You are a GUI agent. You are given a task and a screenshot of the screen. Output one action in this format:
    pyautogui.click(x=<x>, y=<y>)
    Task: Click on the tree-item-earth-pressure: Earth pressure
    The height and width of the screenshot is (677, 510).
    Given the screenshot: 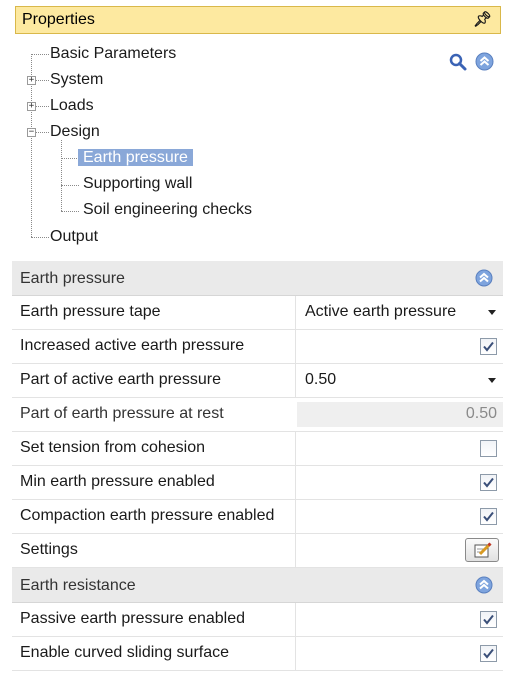 What is the action you would take?
    pyautogui.click(x=135, y=158)
    